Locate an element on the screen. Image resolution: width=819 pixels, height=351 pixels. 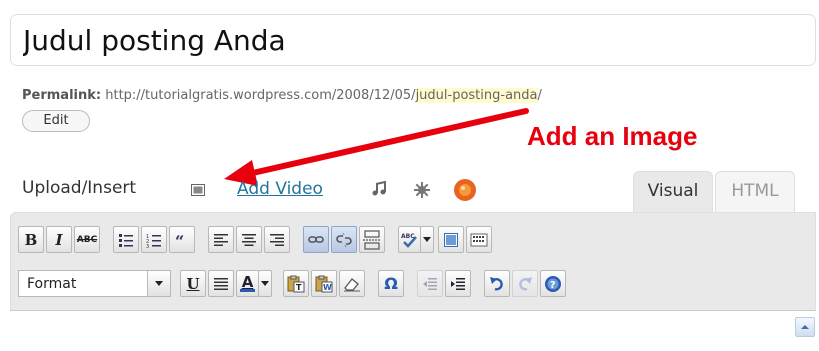
add-audio-icon is located at coordinates (379, 190).